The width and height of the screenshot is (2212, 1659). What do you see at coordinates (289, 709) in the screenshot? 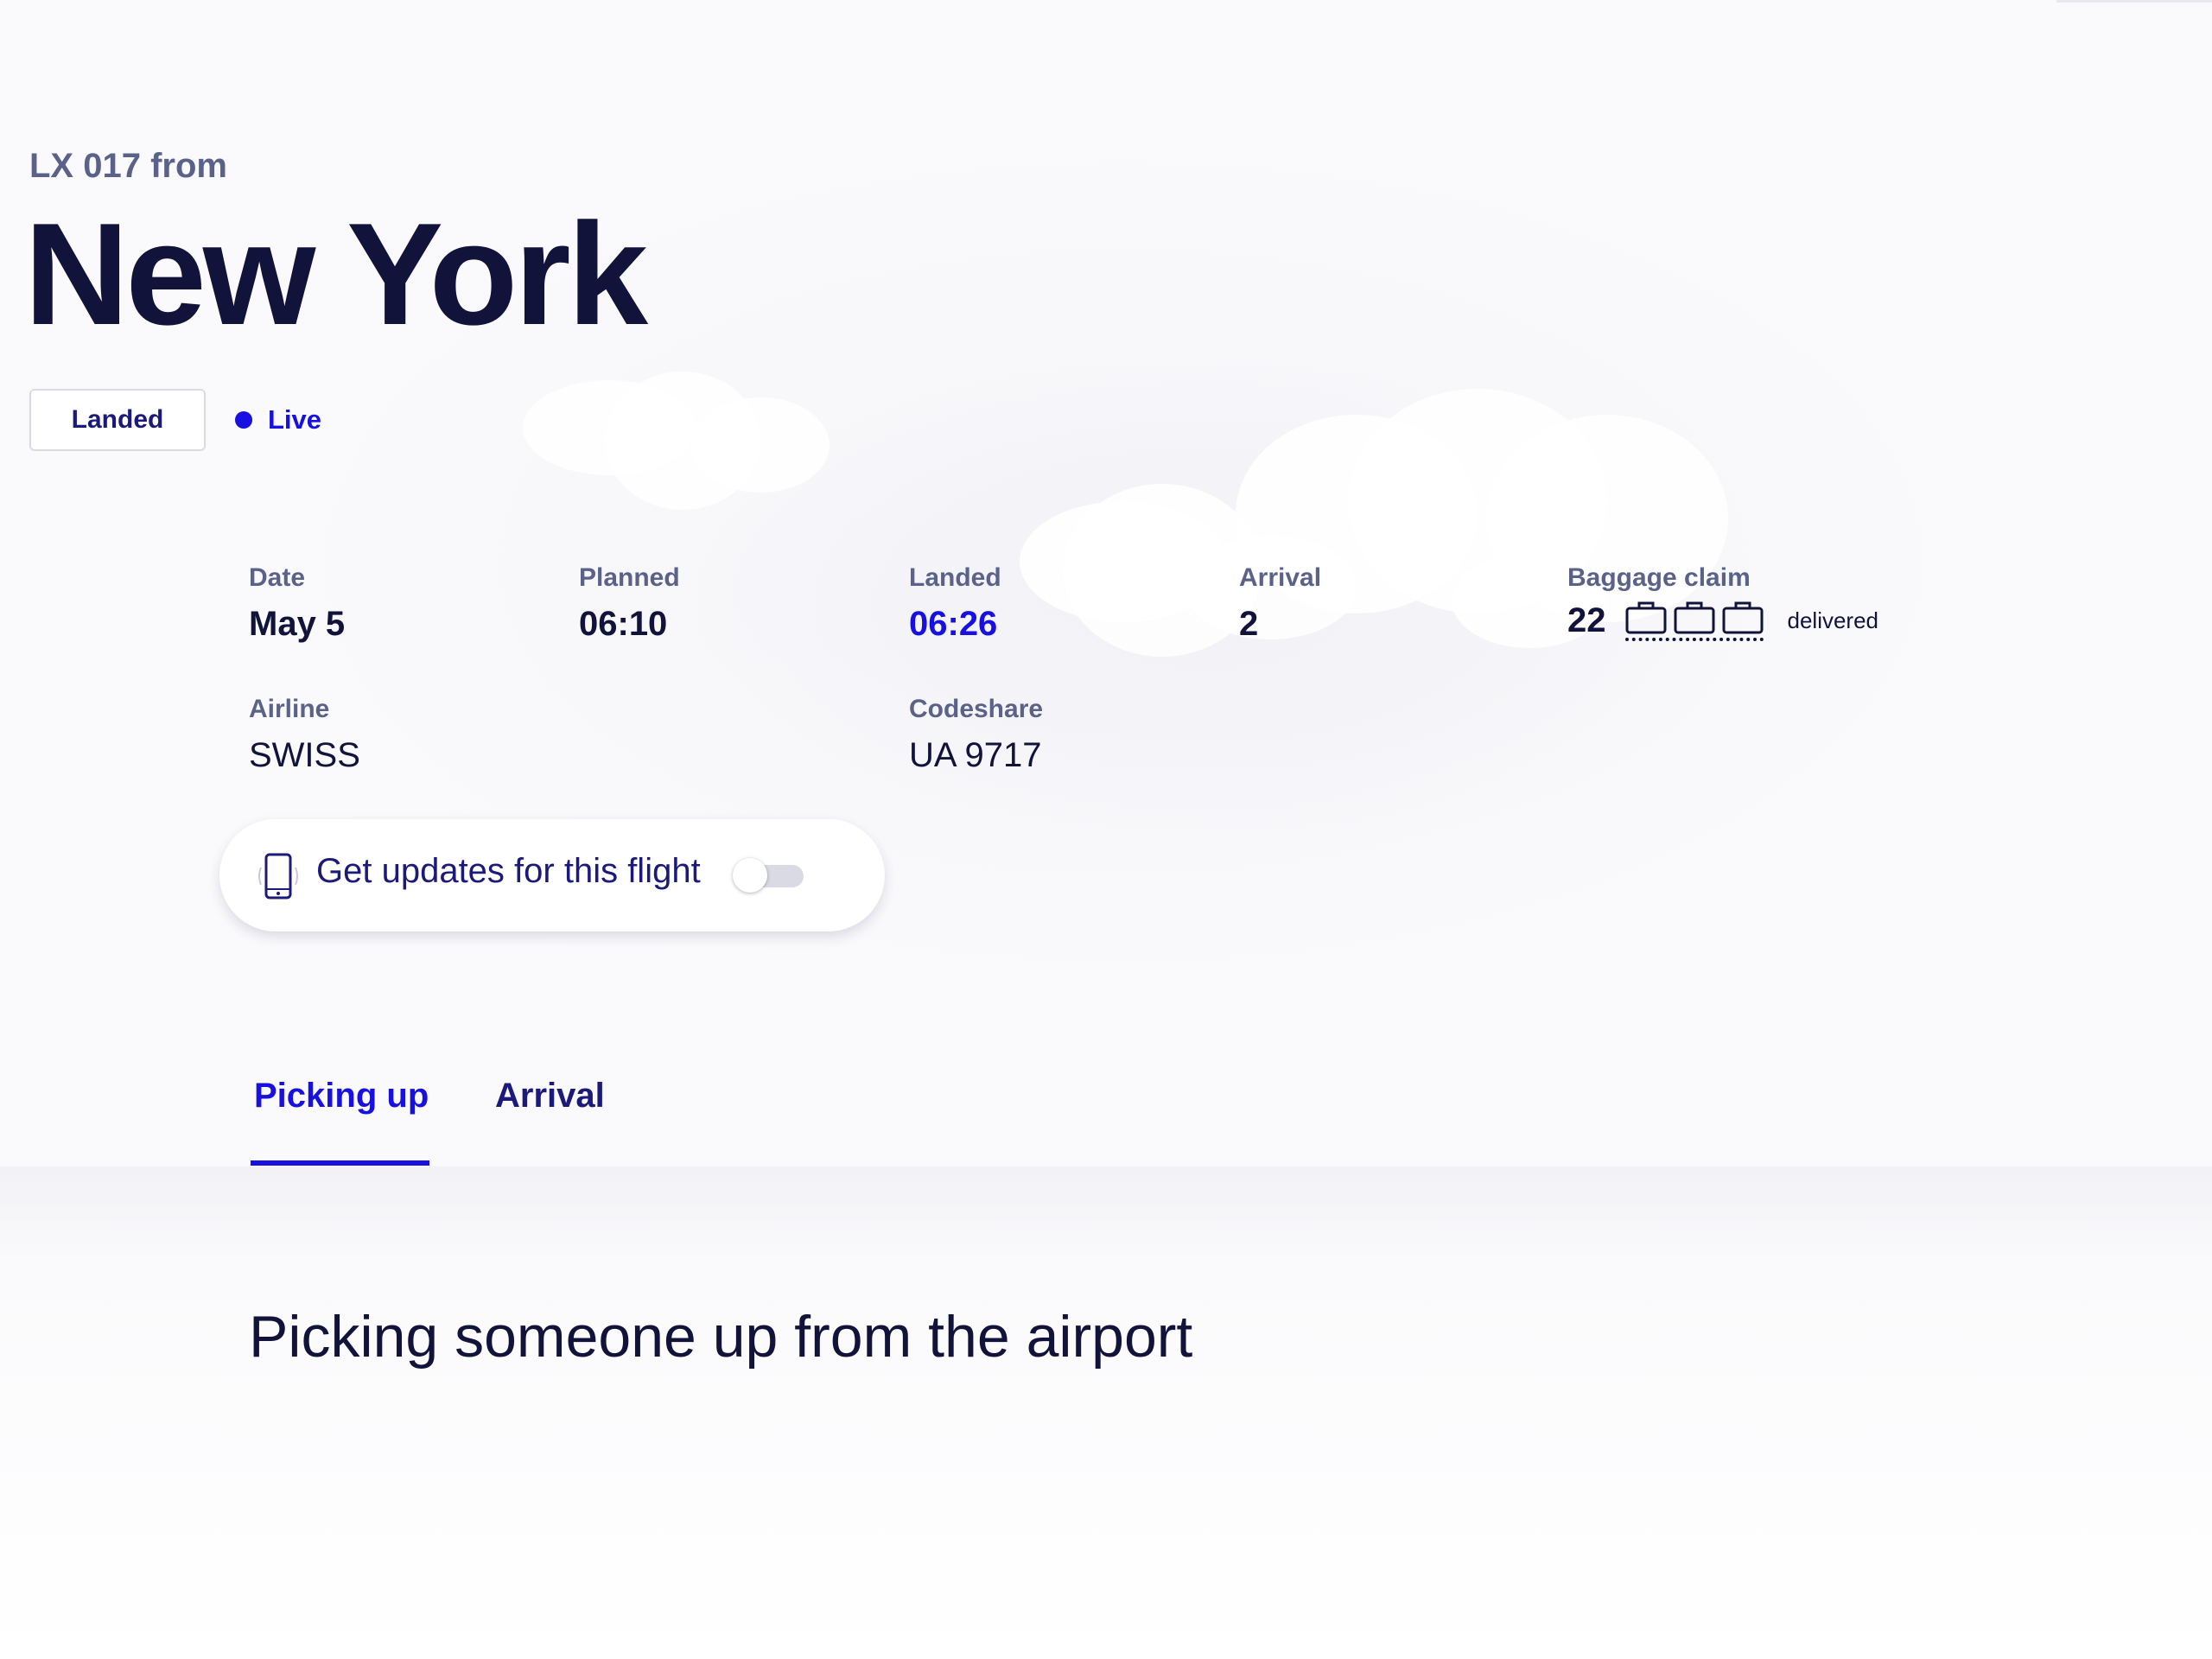
I see `airline-label: Airline` at bounding box center [289, 709].